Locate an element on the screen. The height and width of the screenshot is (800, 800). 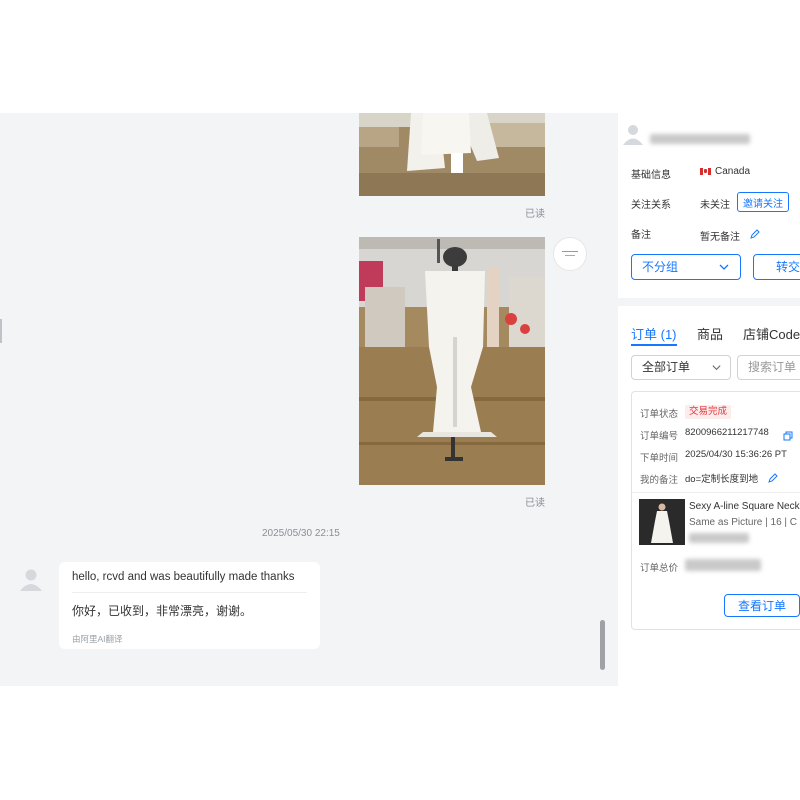
section-gap is located at coordinates (709, 302).